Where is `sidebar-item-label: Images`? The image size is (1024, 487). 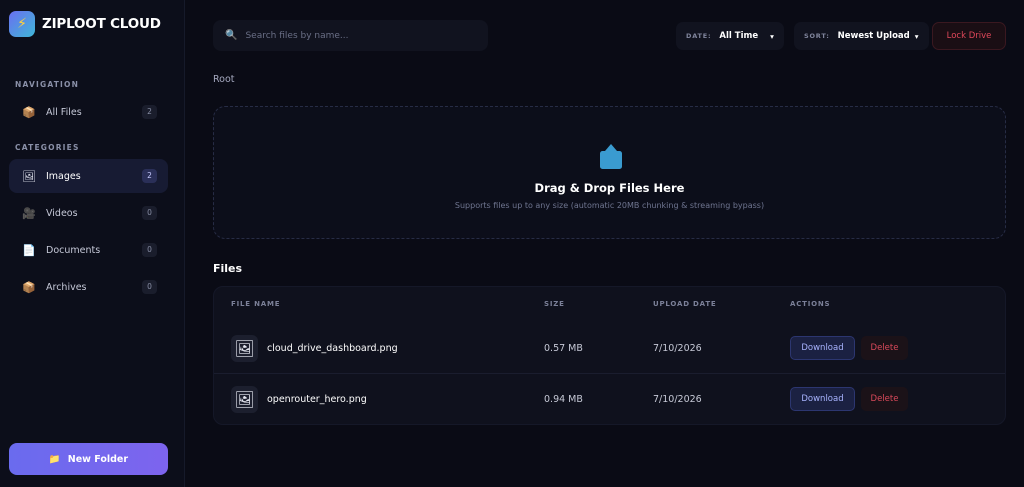
sidebar-item-label: Images is located at coordinates (63, 176).